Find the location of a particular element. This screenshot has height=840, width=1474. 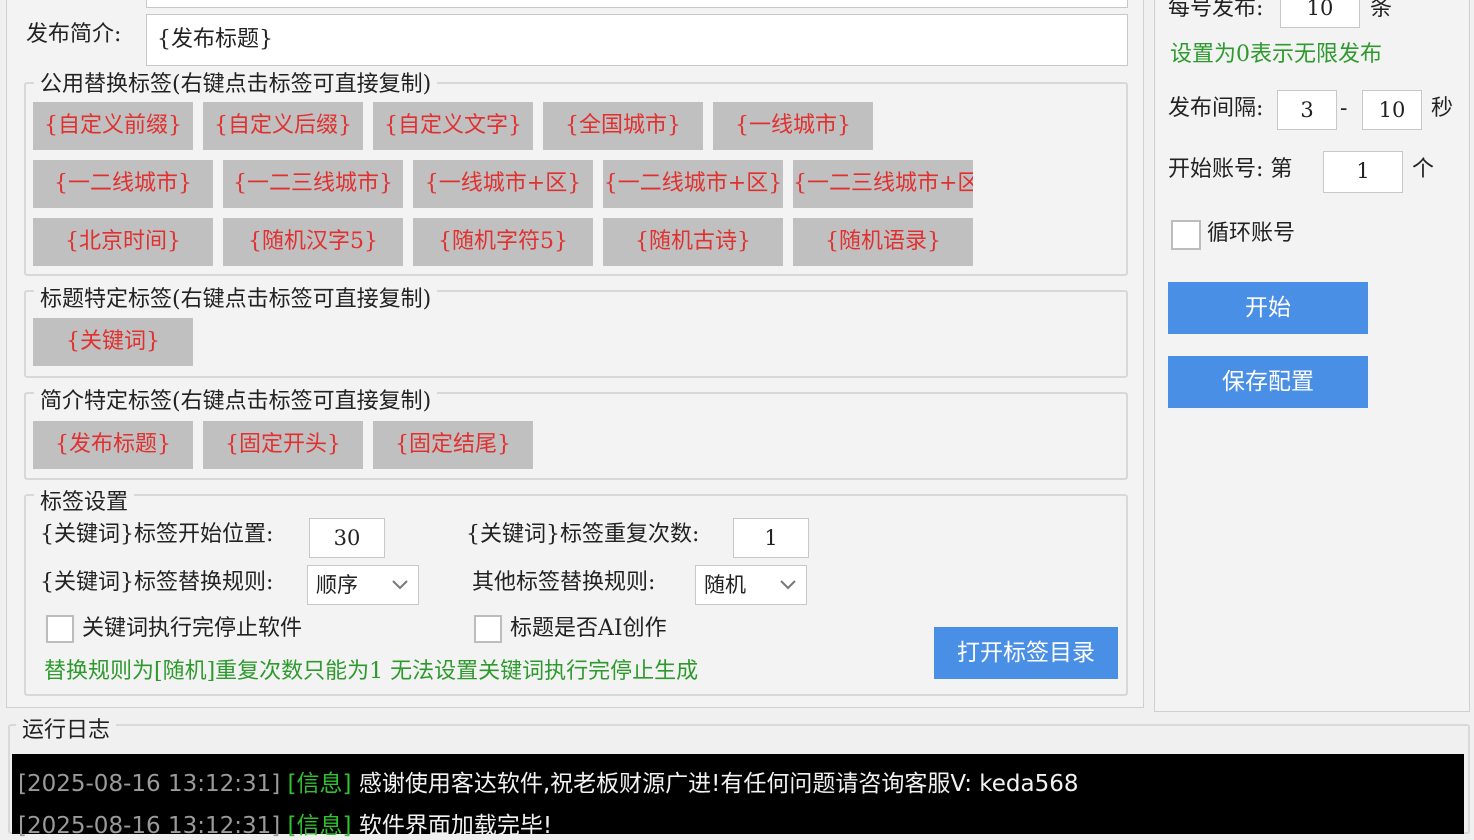

loop-account-checkbox is located at coordinates (1186, 235).